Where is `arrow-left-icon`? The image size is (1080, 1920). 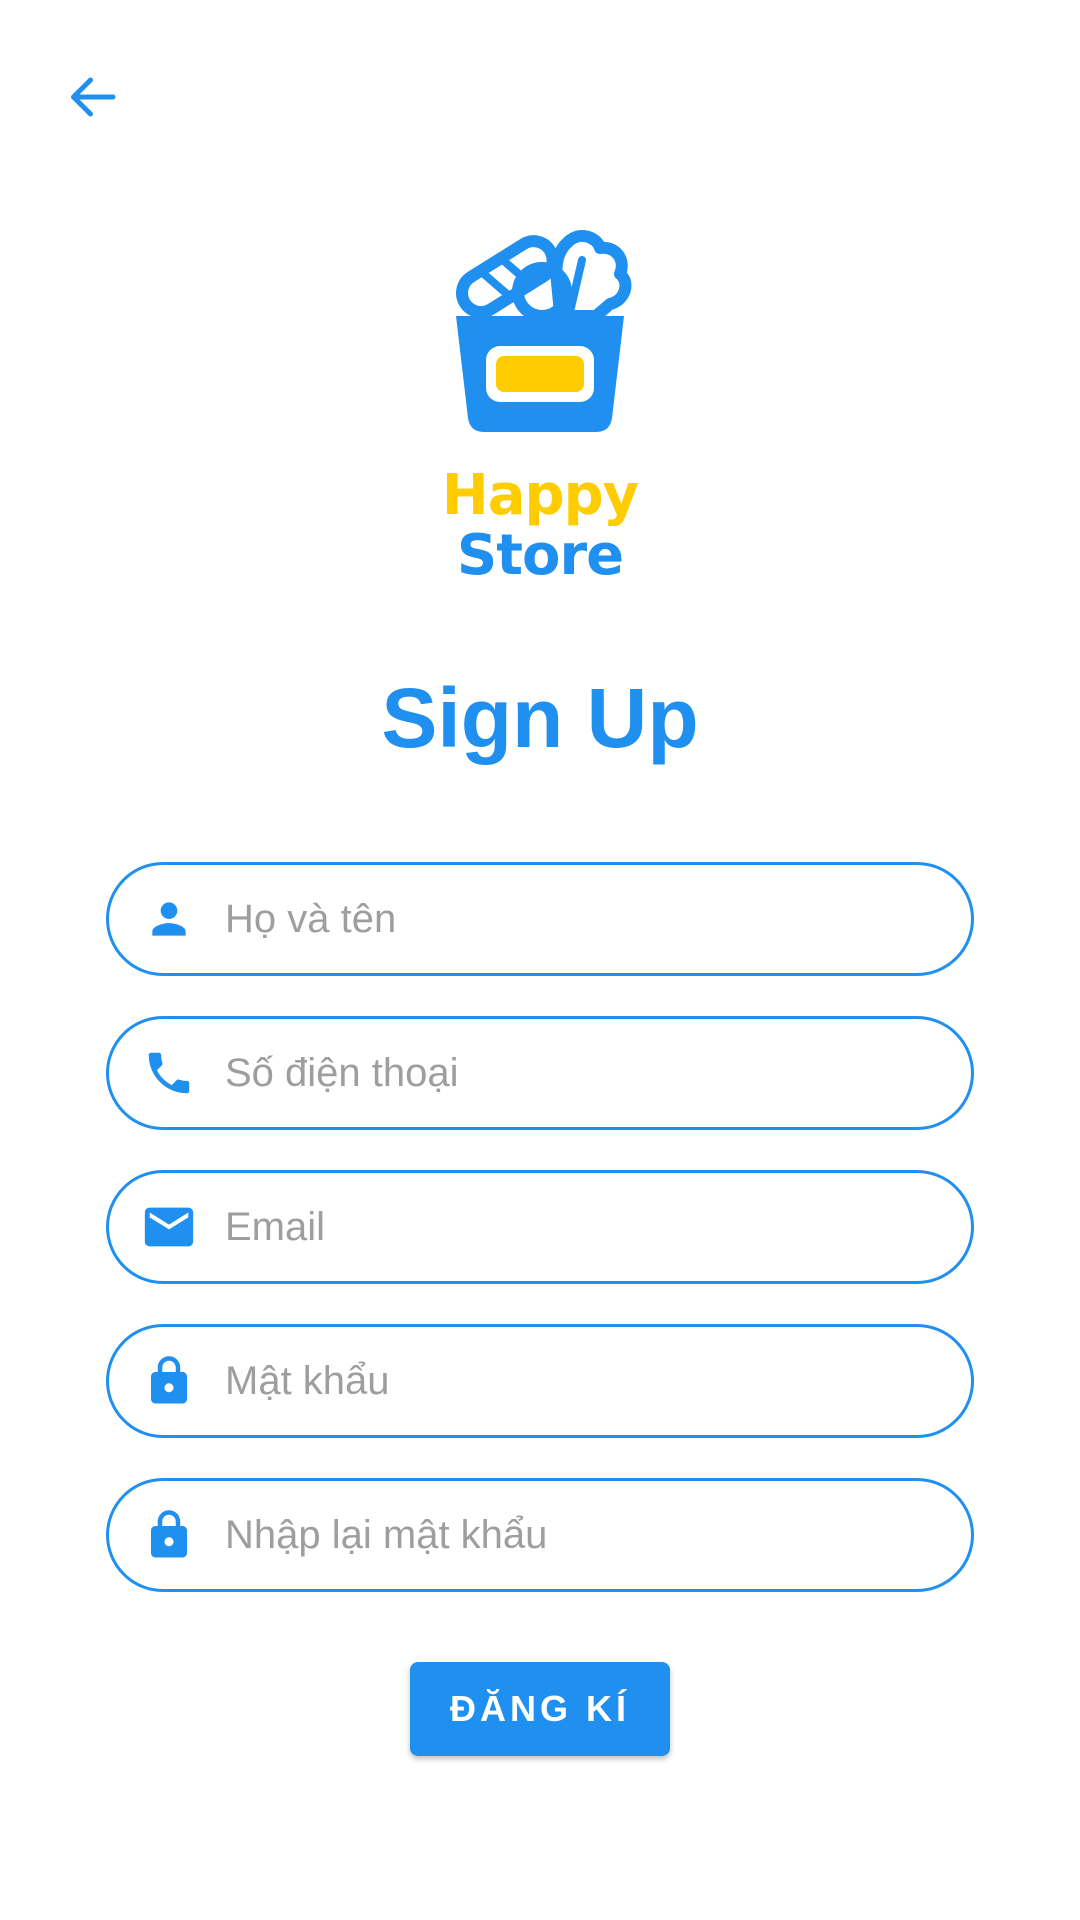
arrow-left-icon is located at coordinates (93, 97).